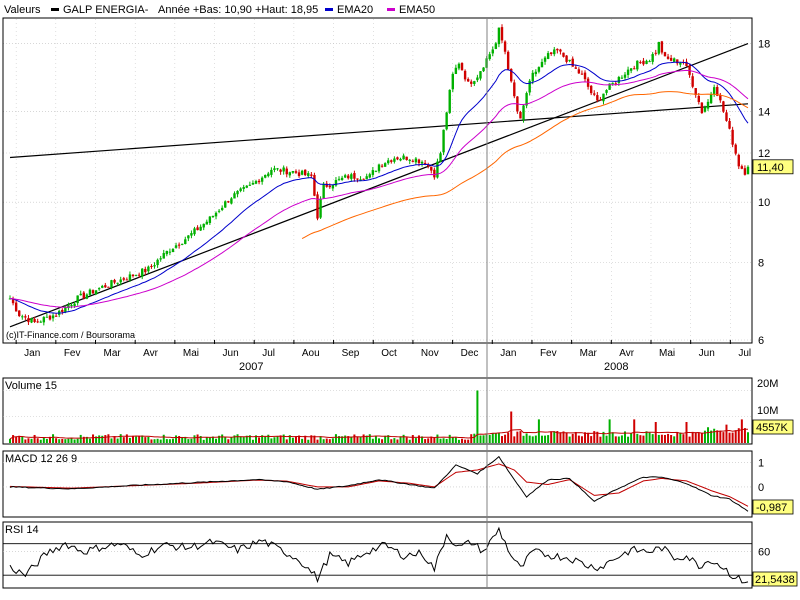 The height and width of the screenshot is (600, 800). Describe the element at coordinates (70, 335) in the screenshot. I see `watermark: (c)IT-Finance.com / Boursorama` at that location.